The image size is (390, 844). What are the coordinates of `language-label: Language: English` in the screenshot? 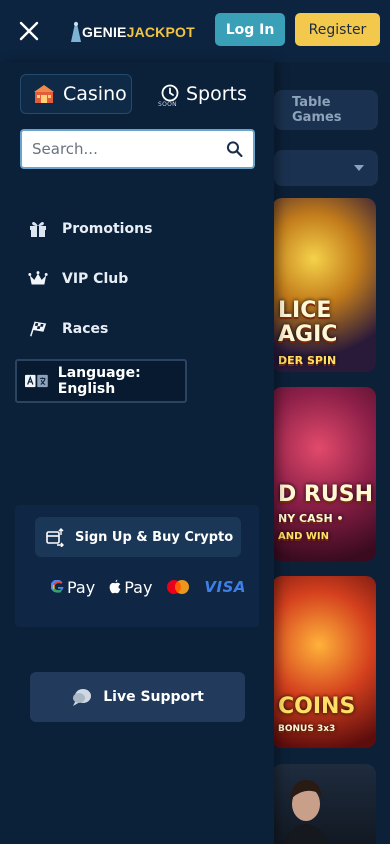 It's located at (99, 381).